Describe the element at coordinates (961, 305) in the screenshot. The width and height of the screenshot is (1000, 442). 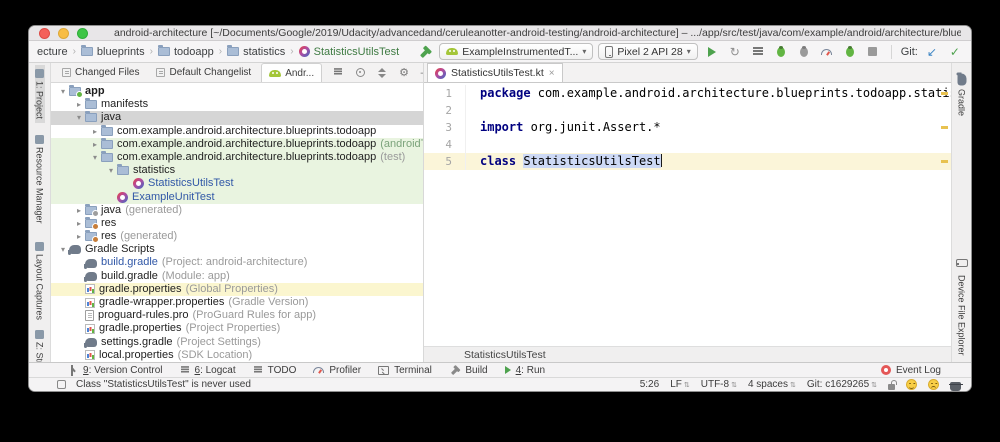
I see `tool-button-device-file-explorer: Device File Explorer` at that location.